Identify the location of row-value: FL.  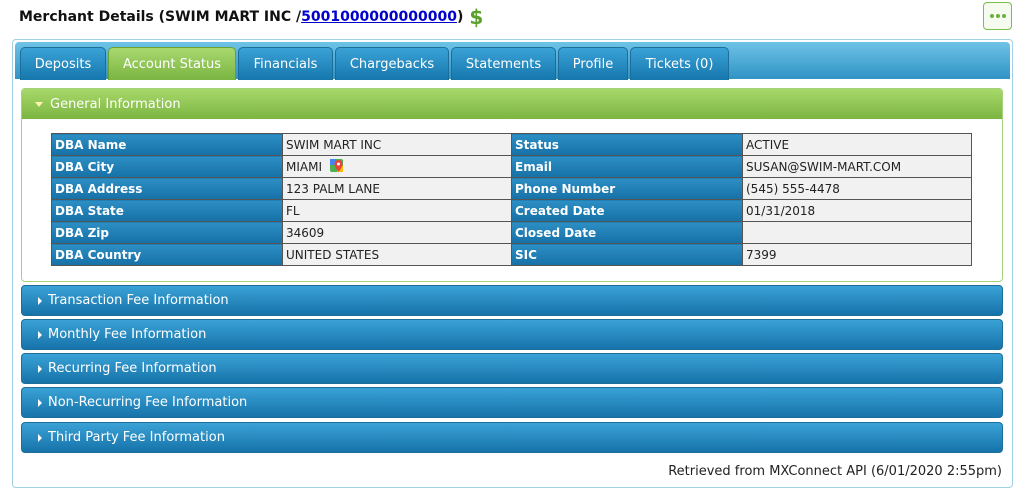
(397, 210).